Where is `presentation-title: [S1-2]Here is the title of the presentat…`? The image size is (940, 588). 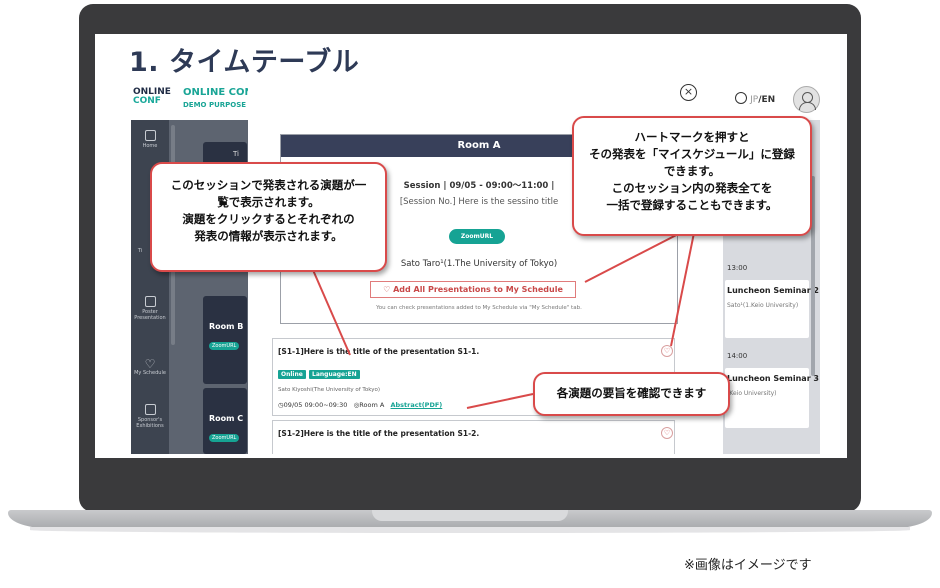 presentation-title: [S1-2]Here is the title of the presentat… is located at coordinates (378, 433).